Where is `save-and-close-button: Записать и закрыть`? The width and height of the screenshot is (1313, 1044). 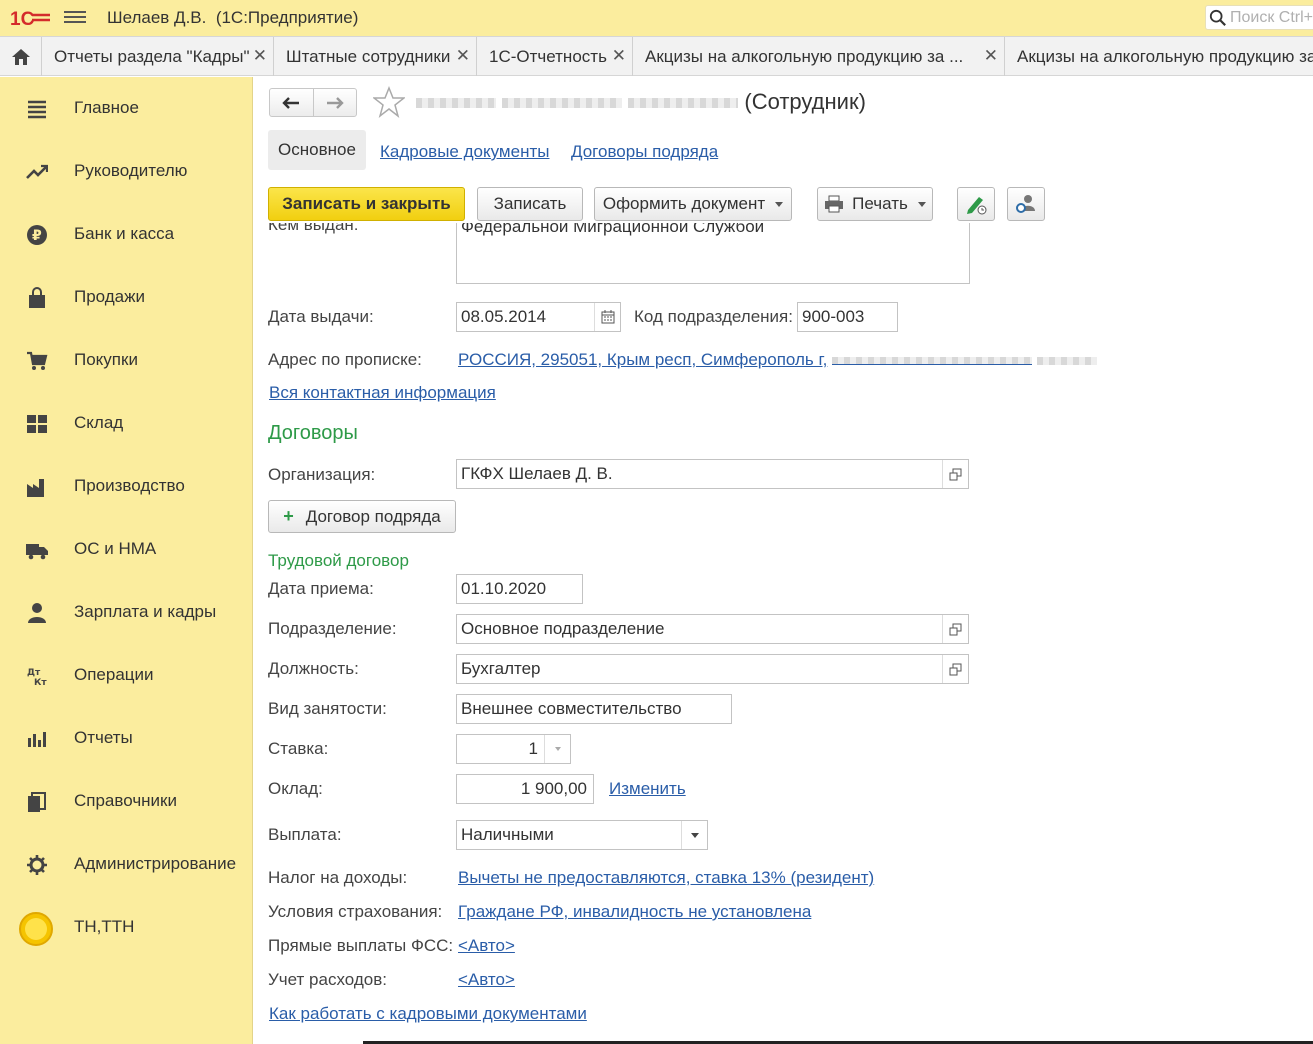
save-and-close-button: Записать и закрыть is located at coordinates (366, 204).